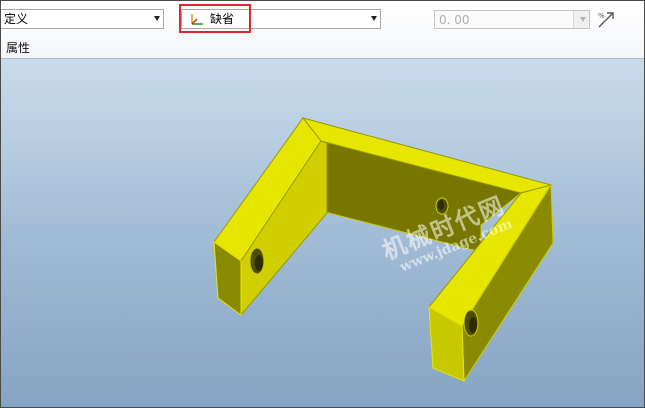  Describe the element at coordinates (16, 19) in the screenshot. I see `definition-dropdown-value: 定义` at that location.